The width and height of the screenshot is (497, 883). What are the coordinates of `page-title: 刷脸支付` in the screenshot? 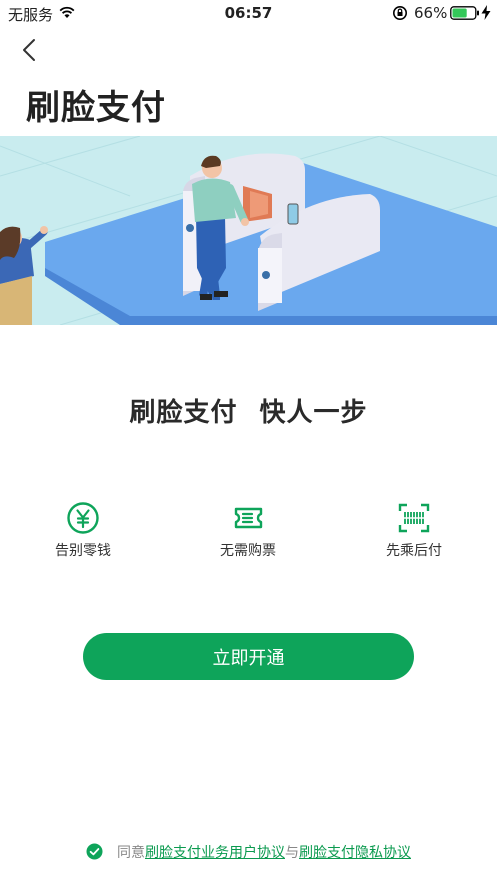 It's located at (96, 108).